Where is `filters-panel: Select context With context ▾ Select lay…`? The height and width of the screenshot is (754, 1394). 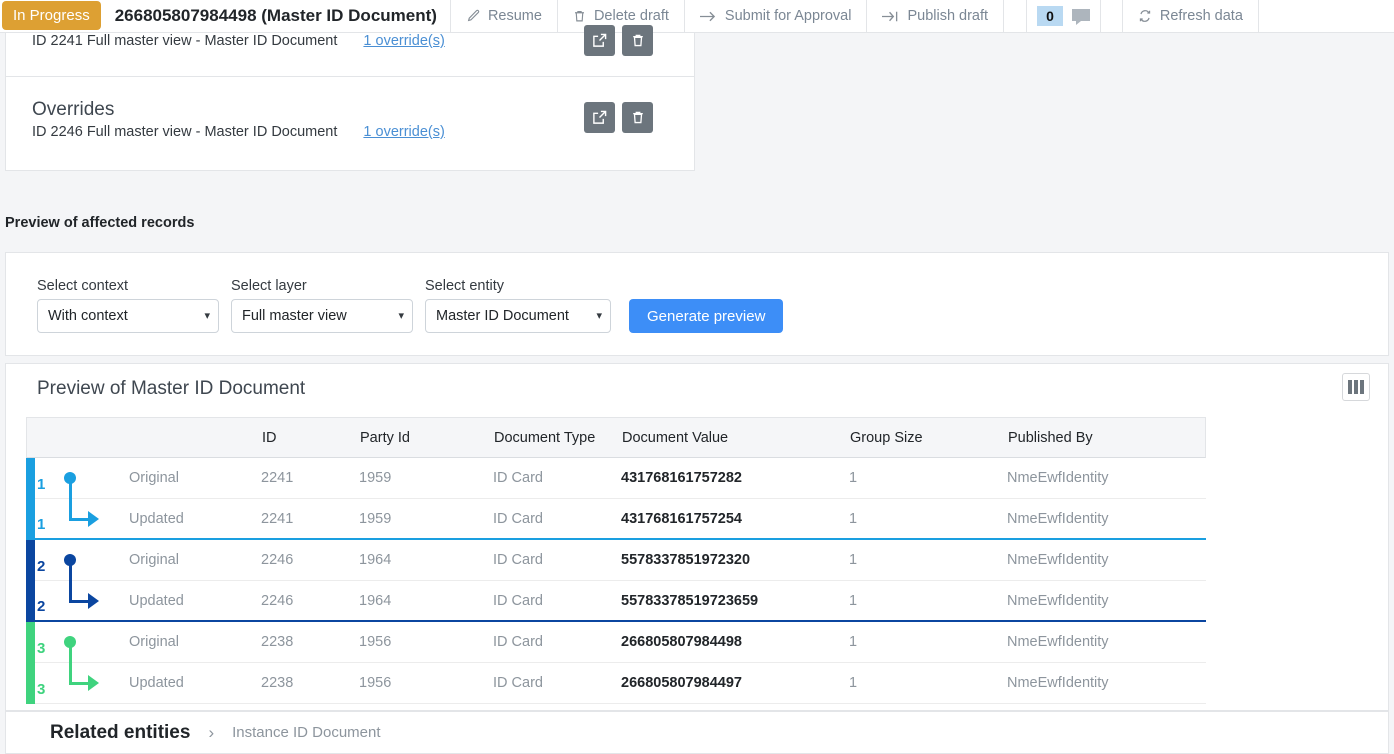
filters-panel: Select context With context ▾ Select lay… is located at coordinates (697, 304).